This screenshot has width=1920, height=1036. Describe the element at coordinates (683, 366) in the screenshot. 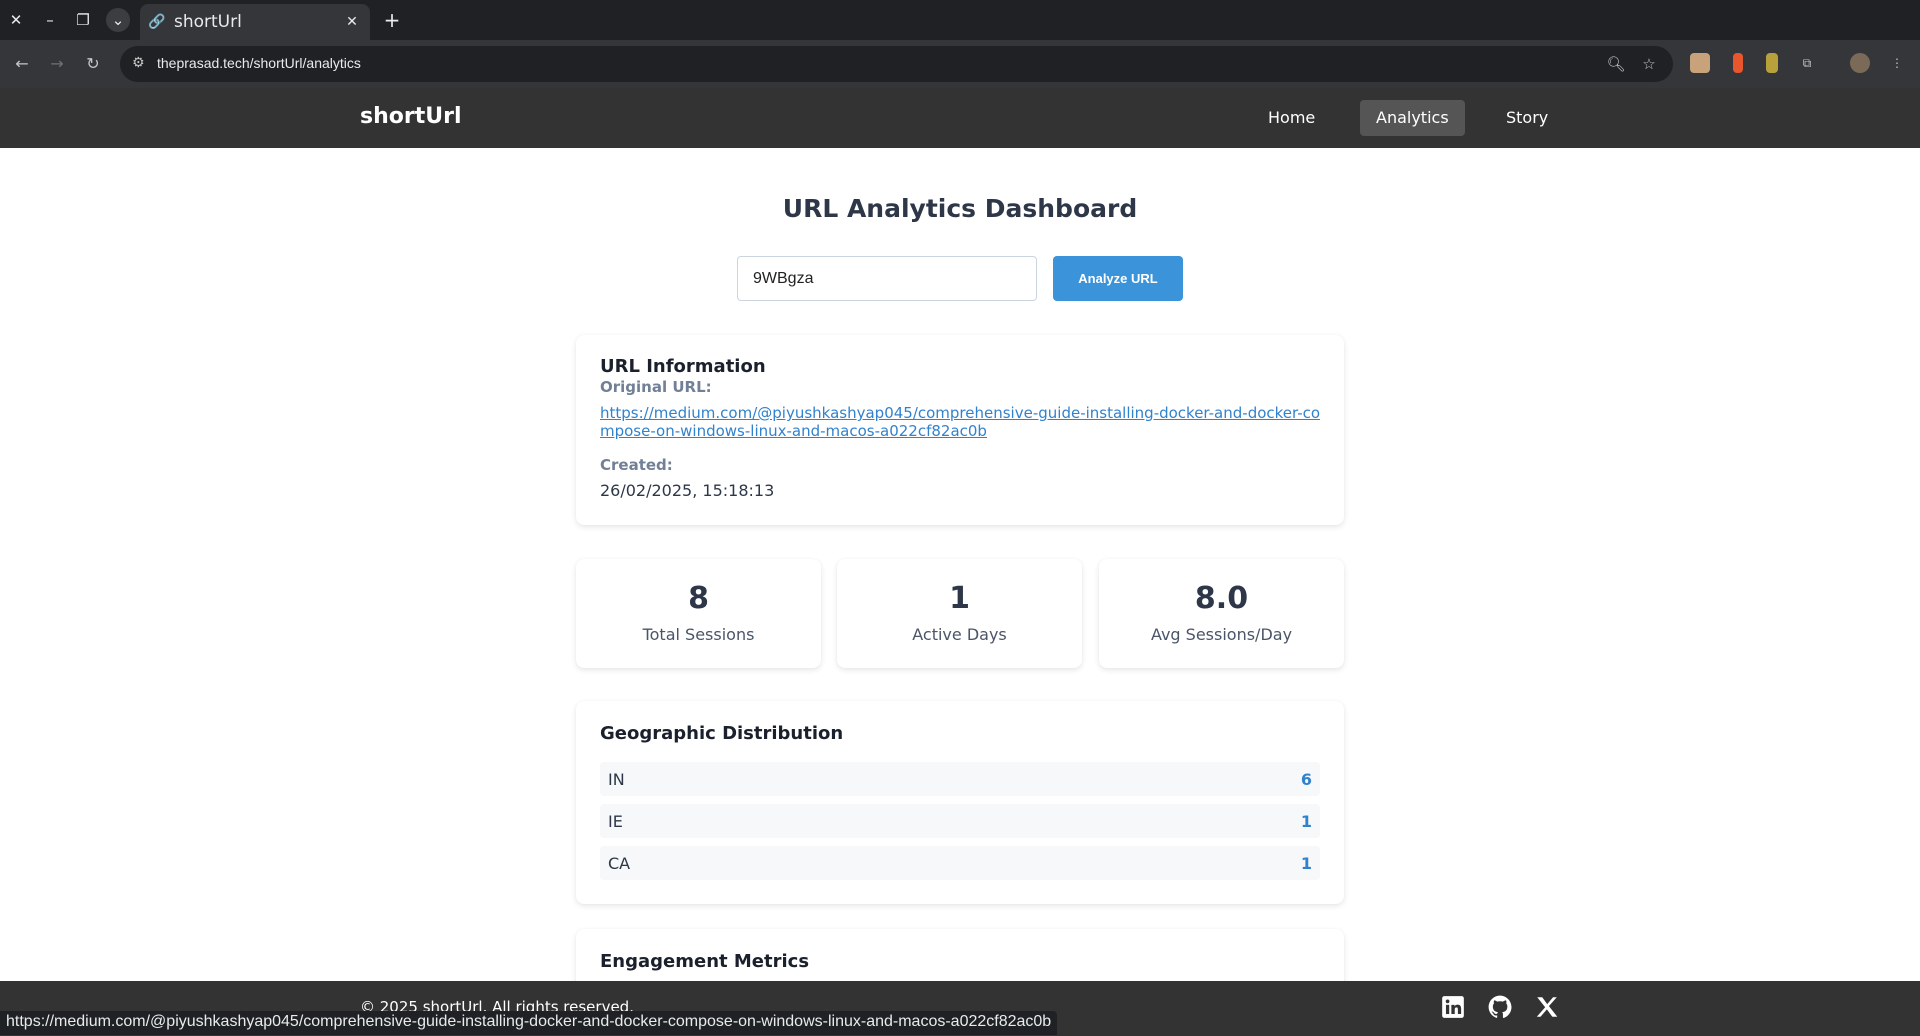

I see `card-heading: URL Information` at that location.